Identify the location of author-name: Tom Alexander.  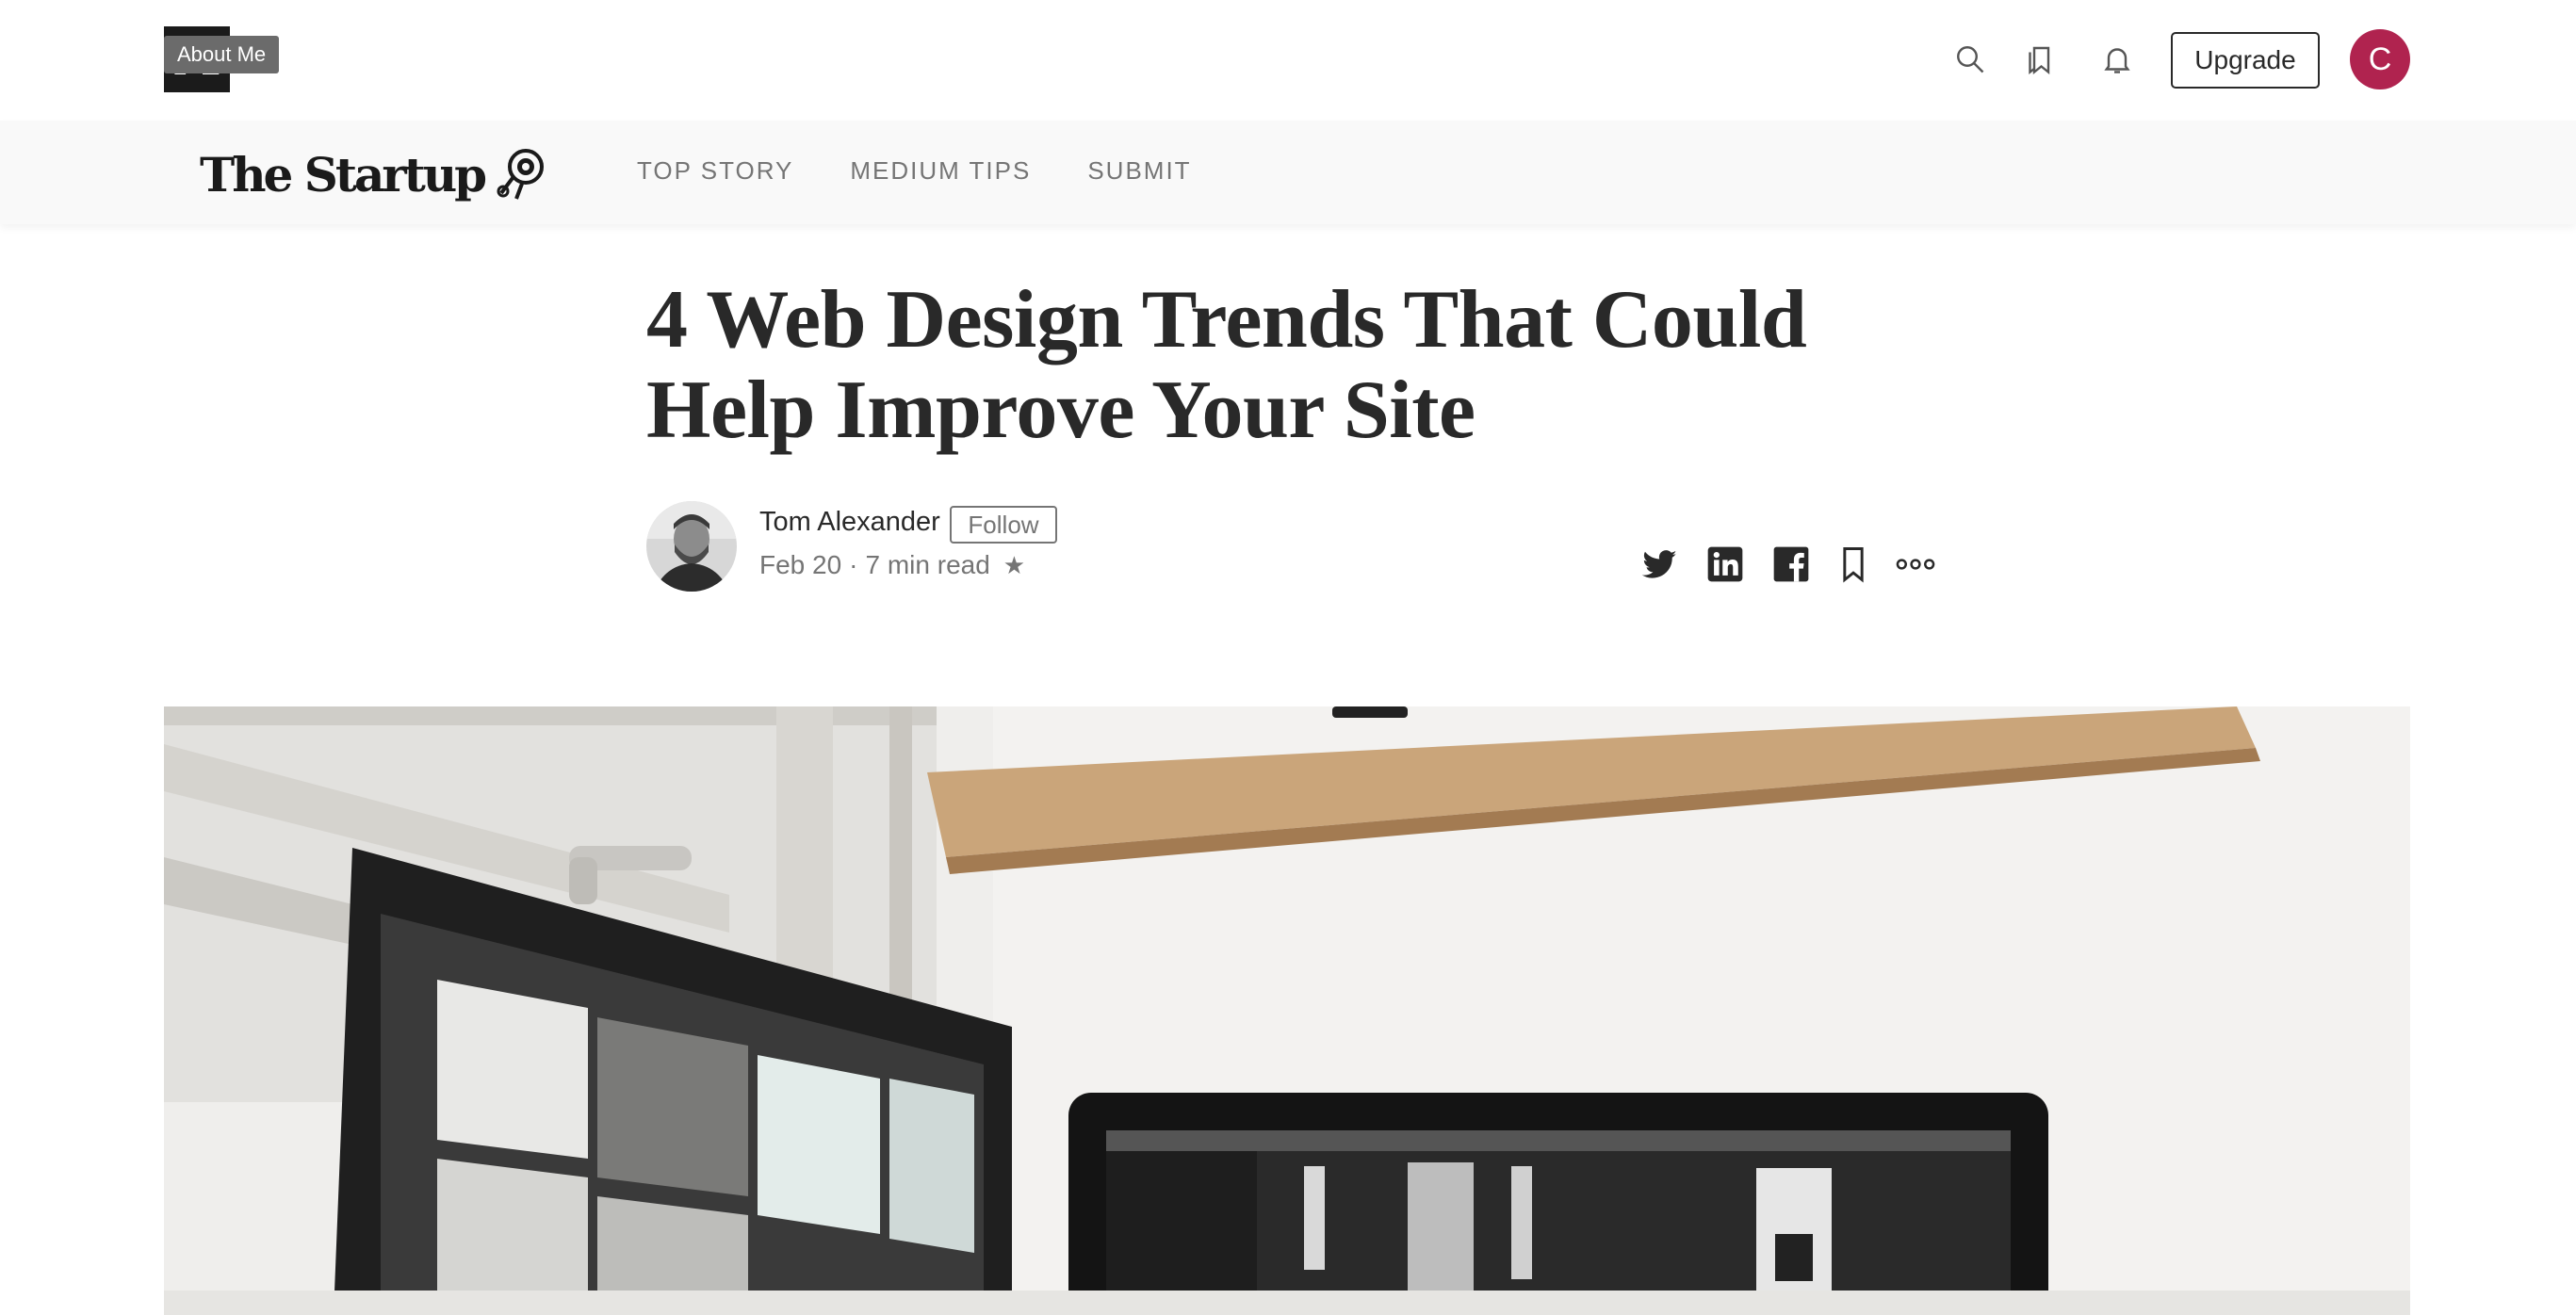
(849, 522).